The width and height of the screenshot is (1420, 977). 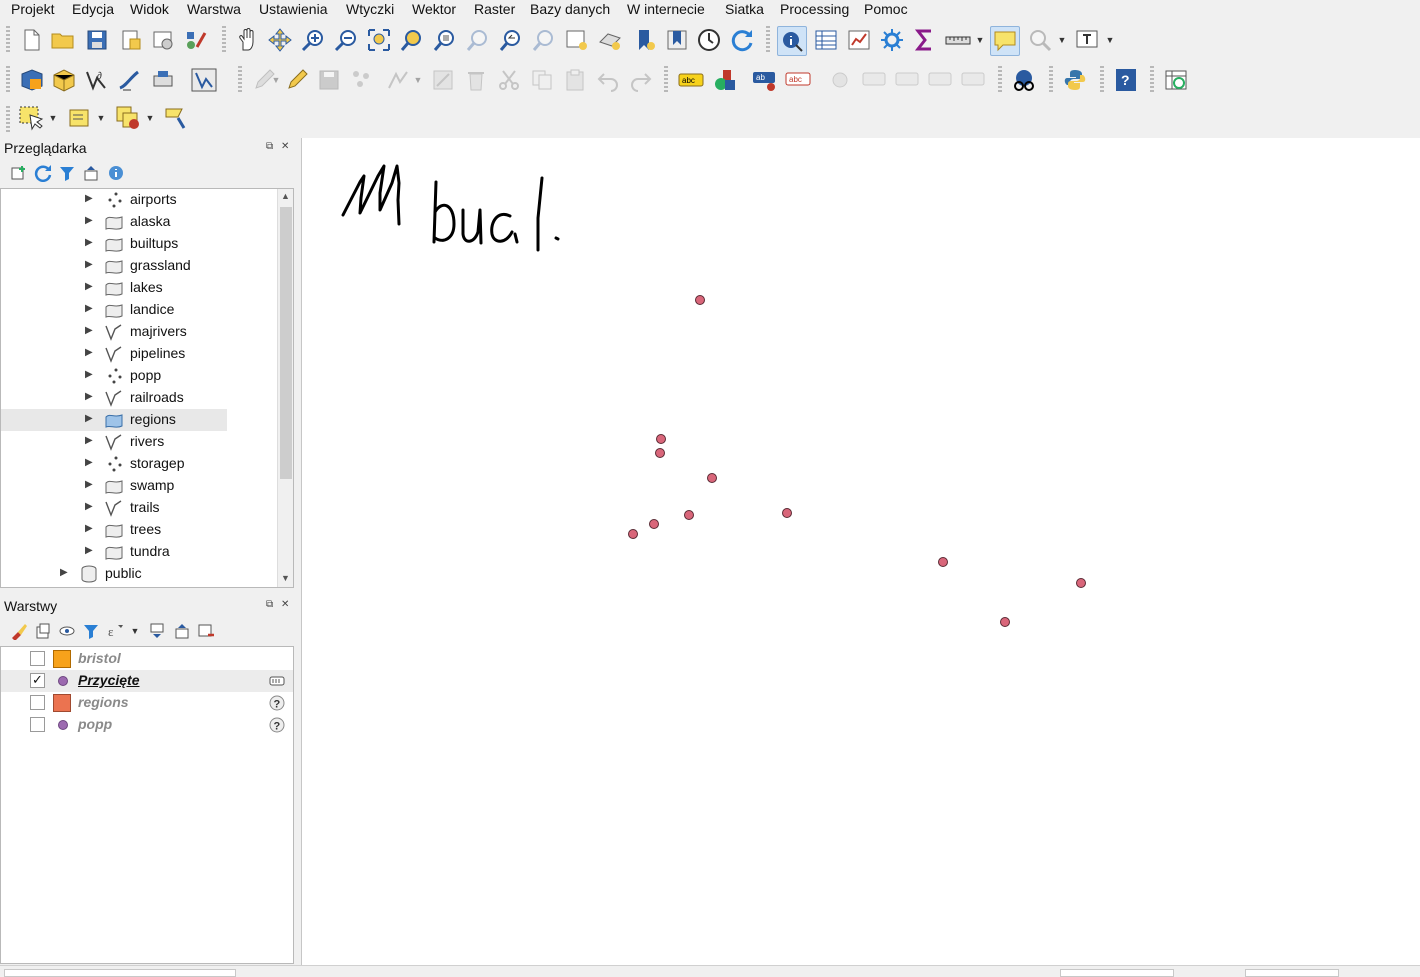 I want to click on menu-raster: Raster, so click(x=494, y=10).